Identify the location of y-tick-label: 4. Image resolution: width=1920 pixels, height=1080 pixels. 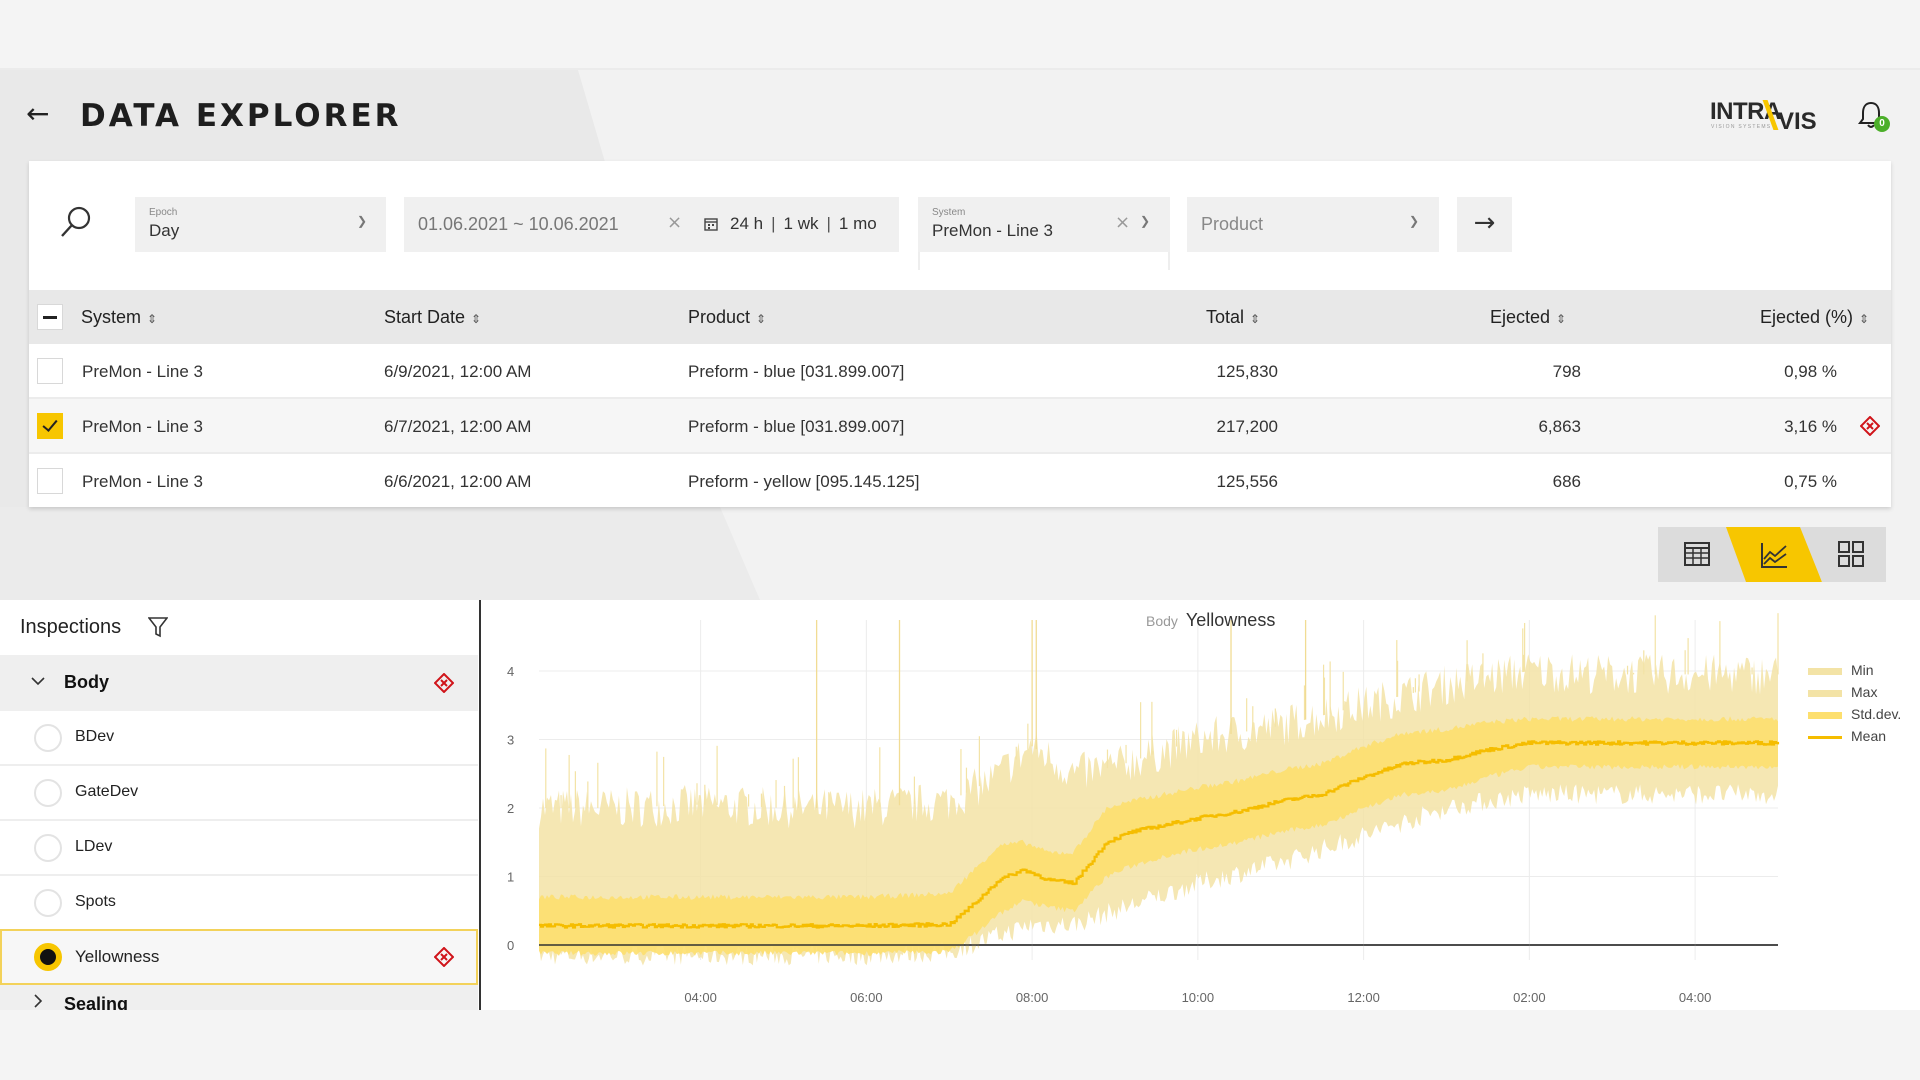
(510, 671).